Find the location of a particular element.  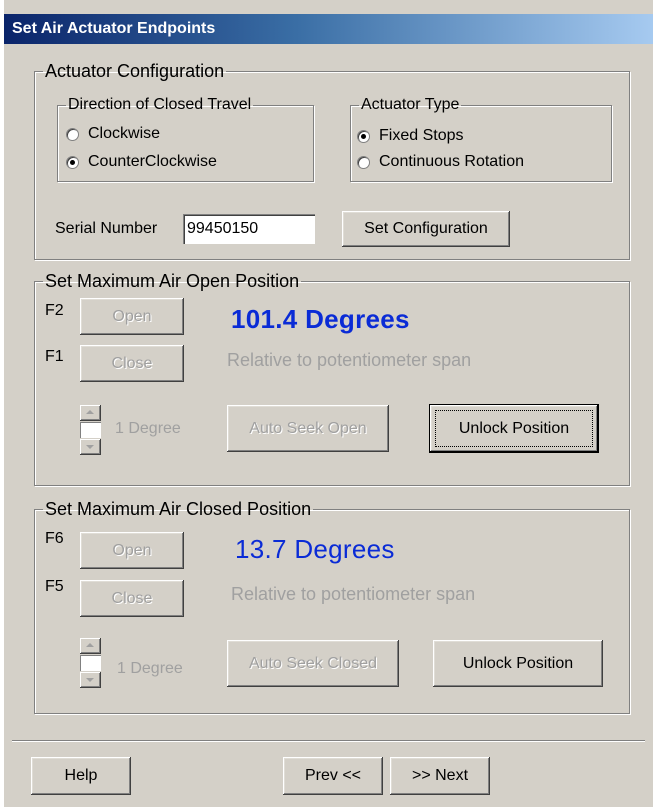

air-open-unlock-label: Unlock Position is located at coordinates (514, 428).